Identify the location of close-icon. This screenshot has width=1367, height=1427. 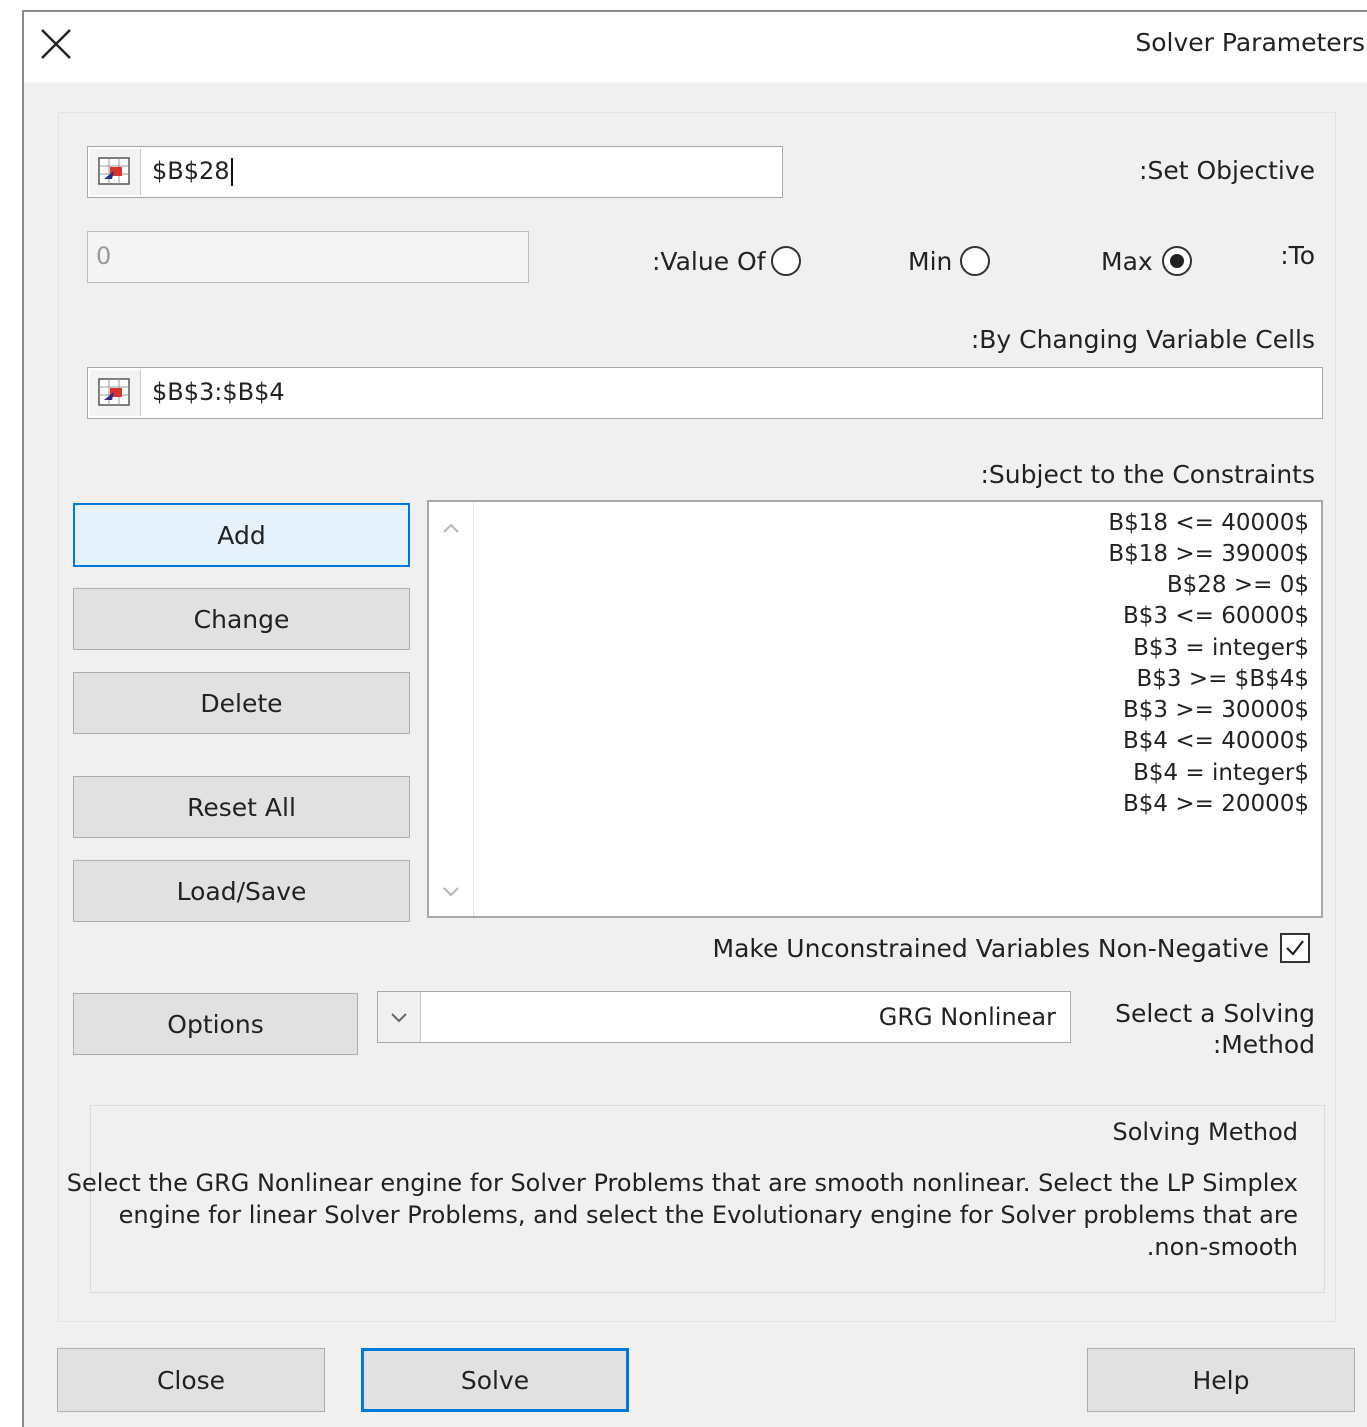
(56, 44).